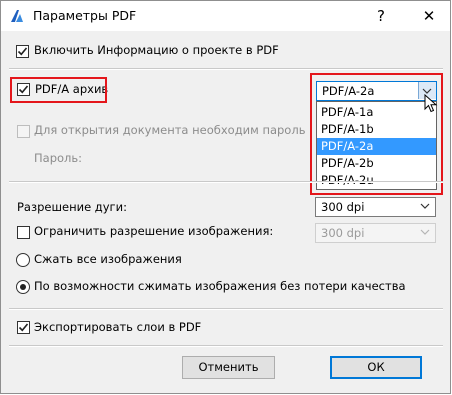 This screenshot has width=452, height=395. I want to click on arc-resolution-value: 300 dpi, so click(343, 207).